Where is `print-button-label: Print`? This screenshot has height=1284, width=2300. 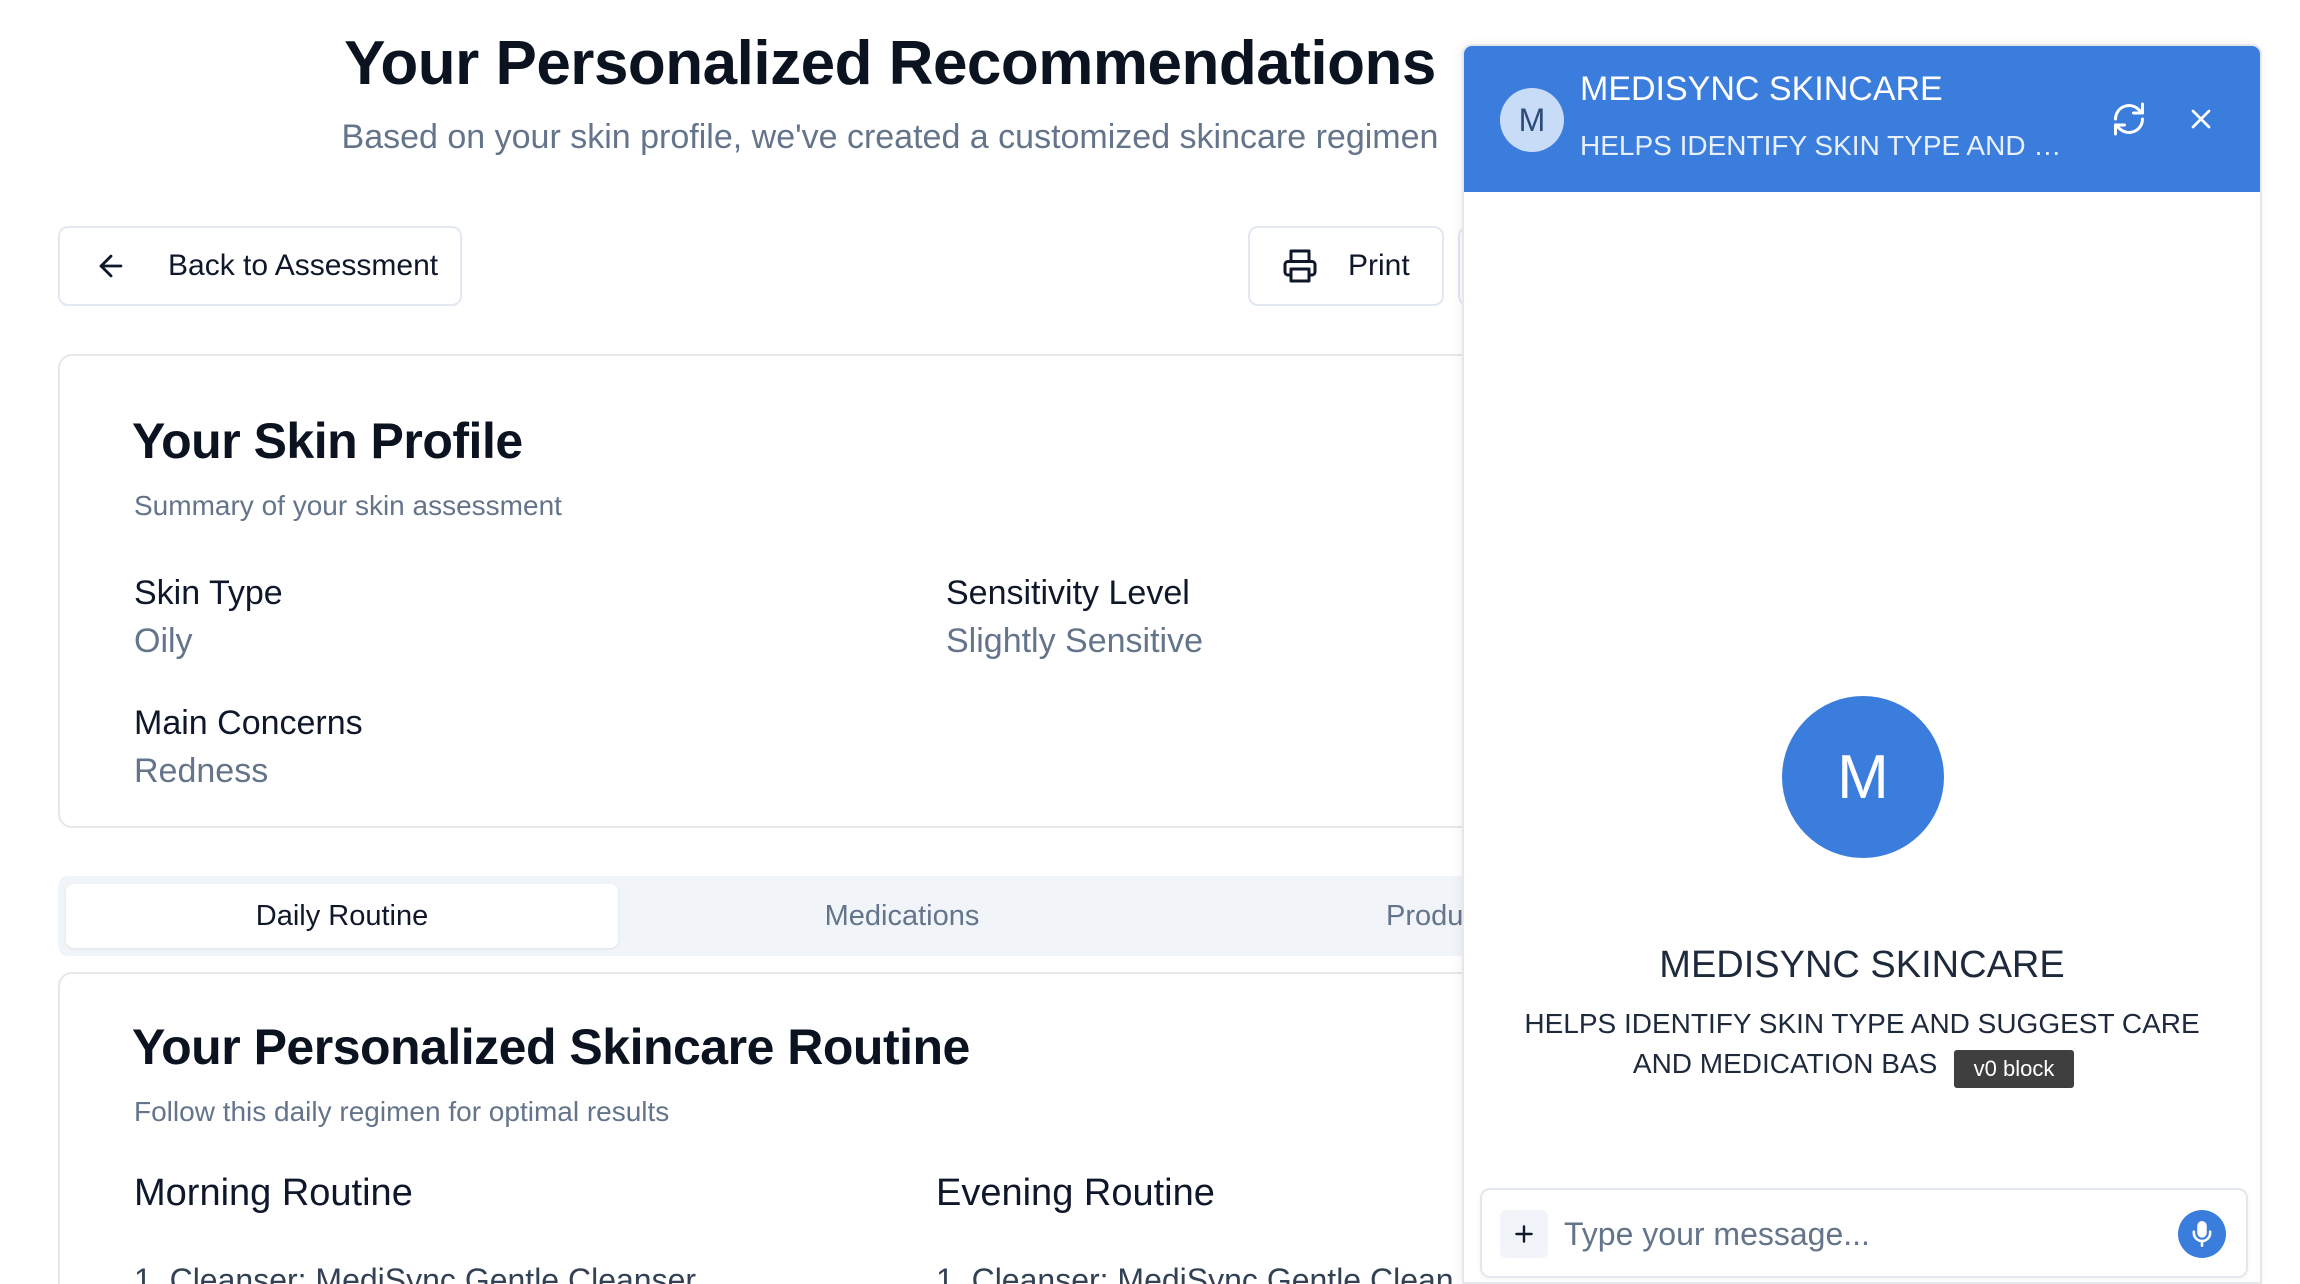 print-button-label: Print is located at coordinates (1379, 265).